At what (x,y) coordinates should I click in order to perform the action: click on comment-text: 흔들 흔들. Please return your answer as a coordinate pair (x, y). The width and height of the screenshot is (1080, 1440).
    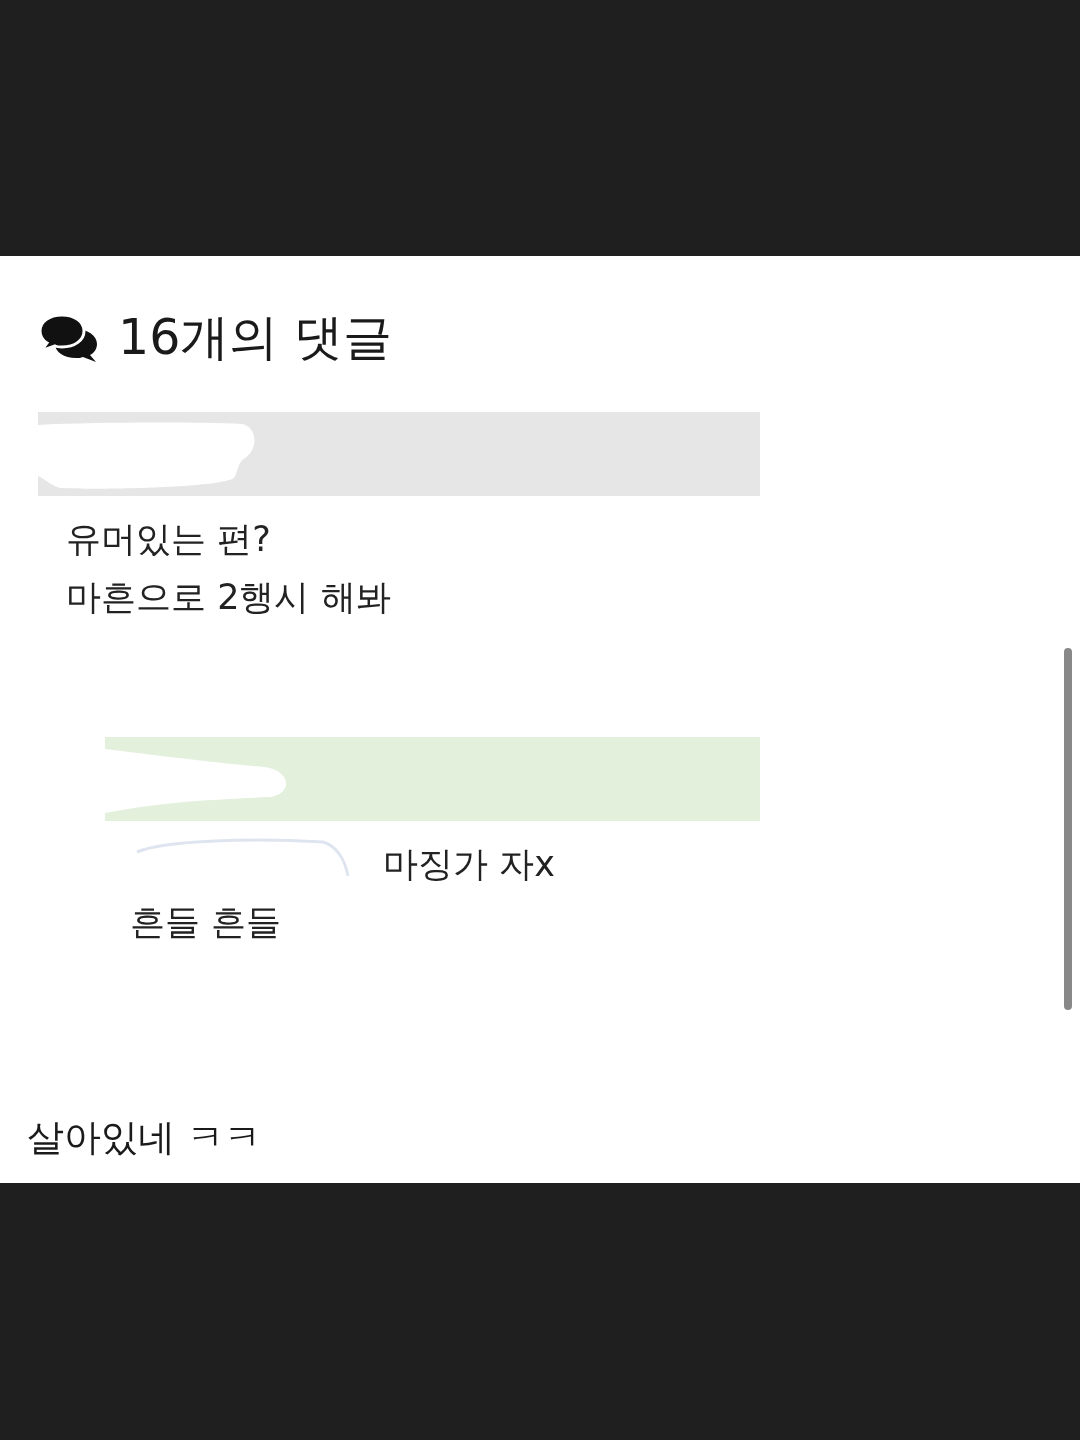
    Looking at the image, I should click on (206, 922).